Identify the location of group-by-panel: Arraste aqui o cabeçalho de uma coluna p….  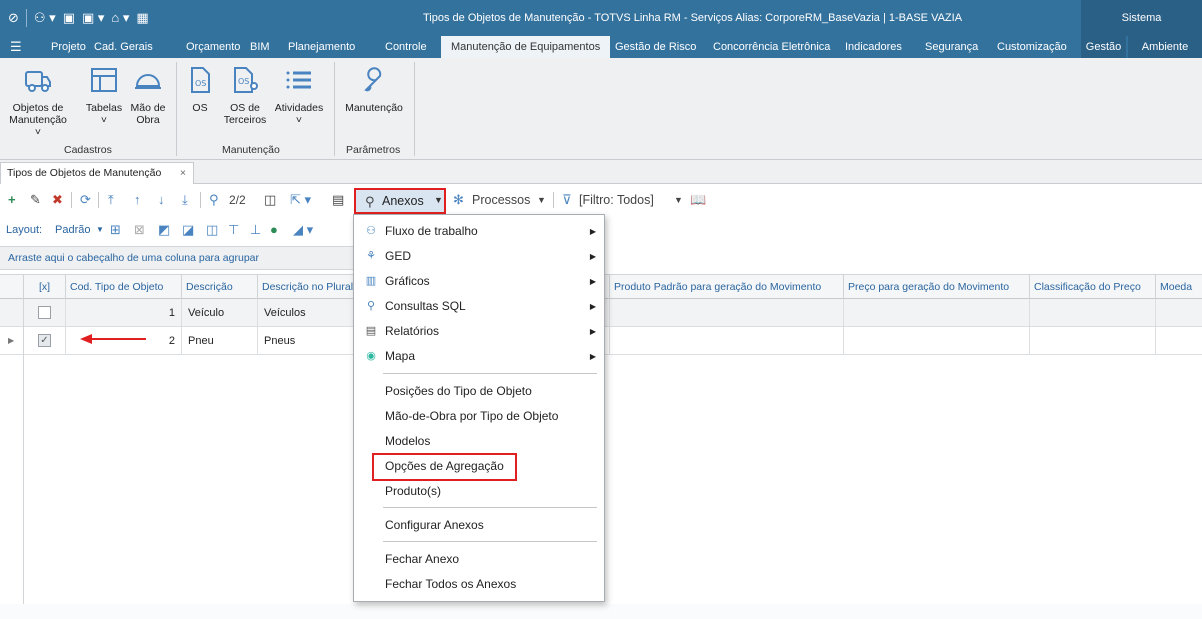
(177, 258).